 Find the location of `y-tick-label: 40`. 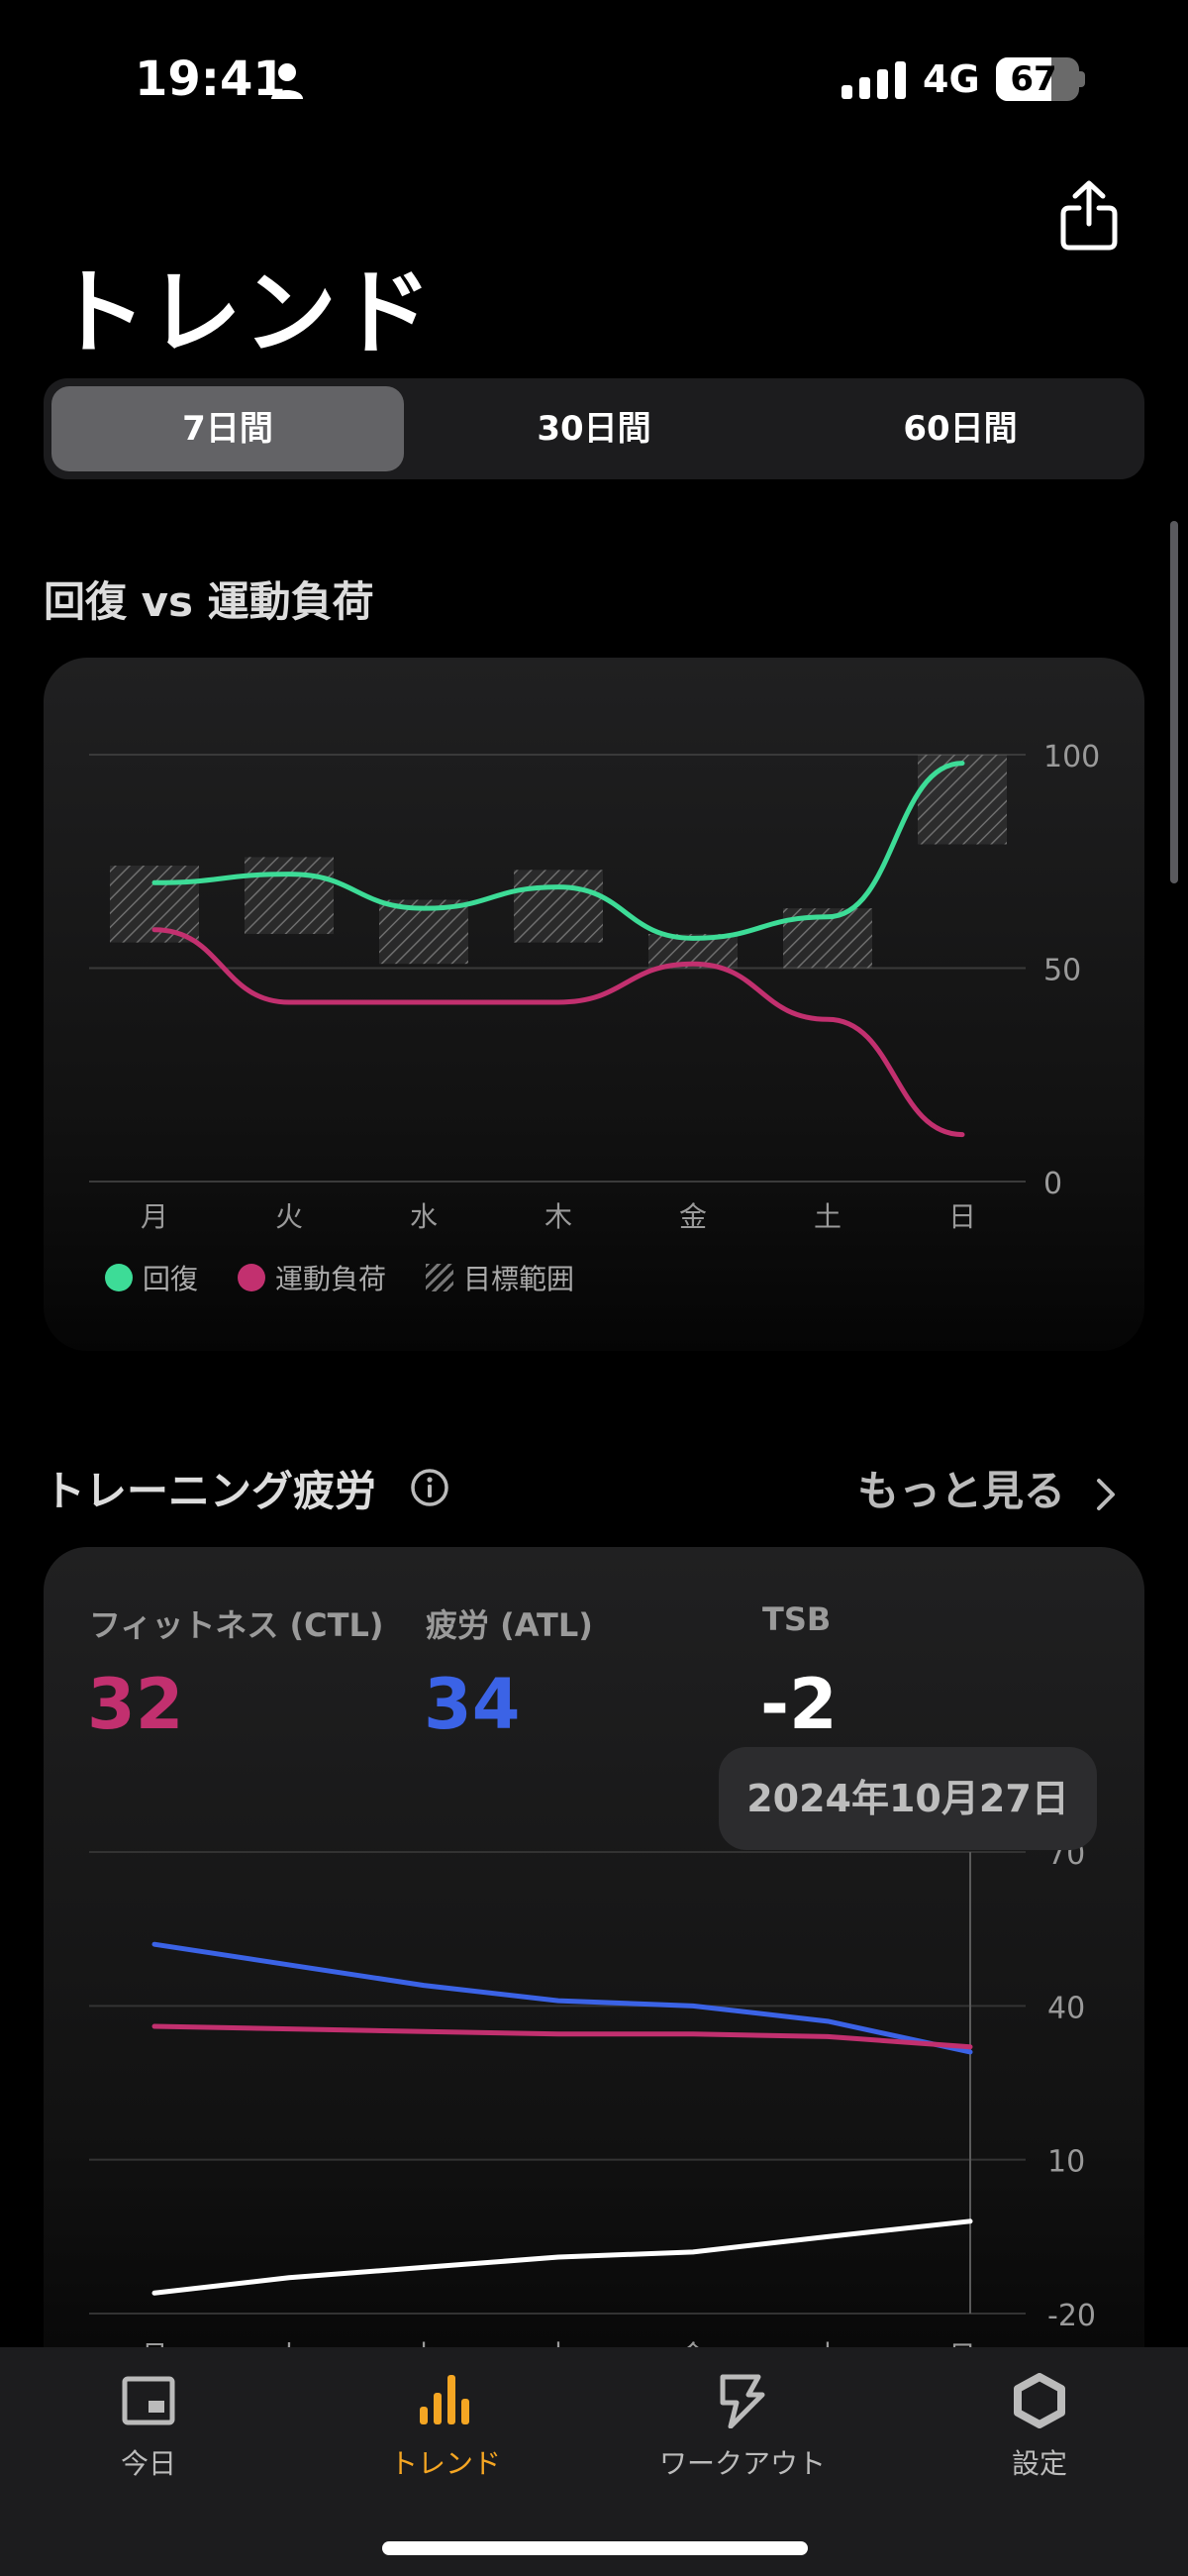

y-tick-label: 40 is located at coordinates (1066, 2008).